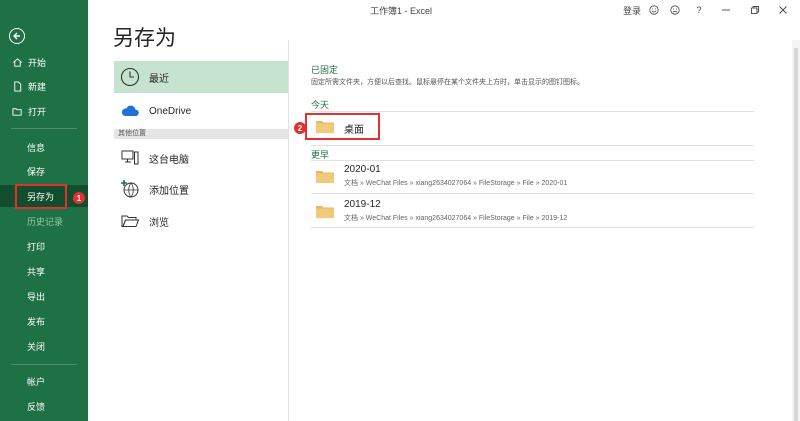  Describe the element at coordinates (130, 221) in the screenshot. I see `folder-open-icon` at that location.